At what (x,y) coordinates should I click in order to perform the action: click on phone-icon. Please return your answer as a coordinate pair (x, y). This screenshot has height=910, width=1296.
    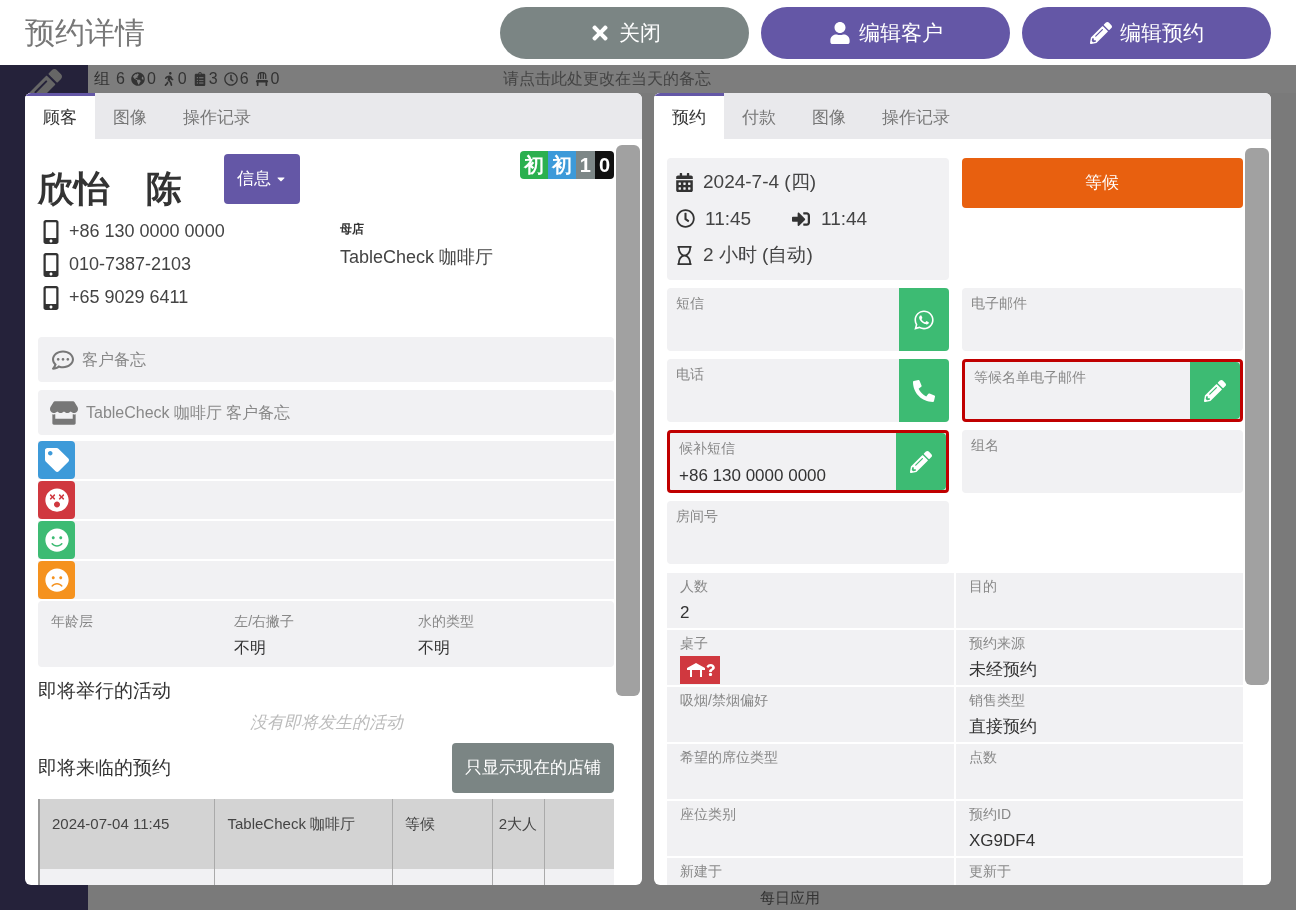
    Looking at the image, I should click on (923, 390).